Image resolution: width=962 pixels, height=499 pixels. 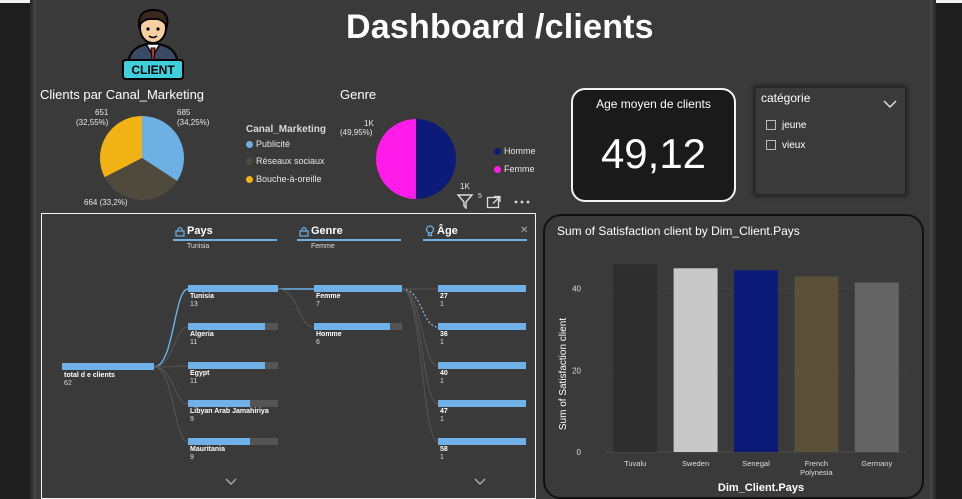 What do you see at coordinates (695, 463) in the screenshot?
I see `x-tick-label: Sweden` at bounding box center [695, 463].